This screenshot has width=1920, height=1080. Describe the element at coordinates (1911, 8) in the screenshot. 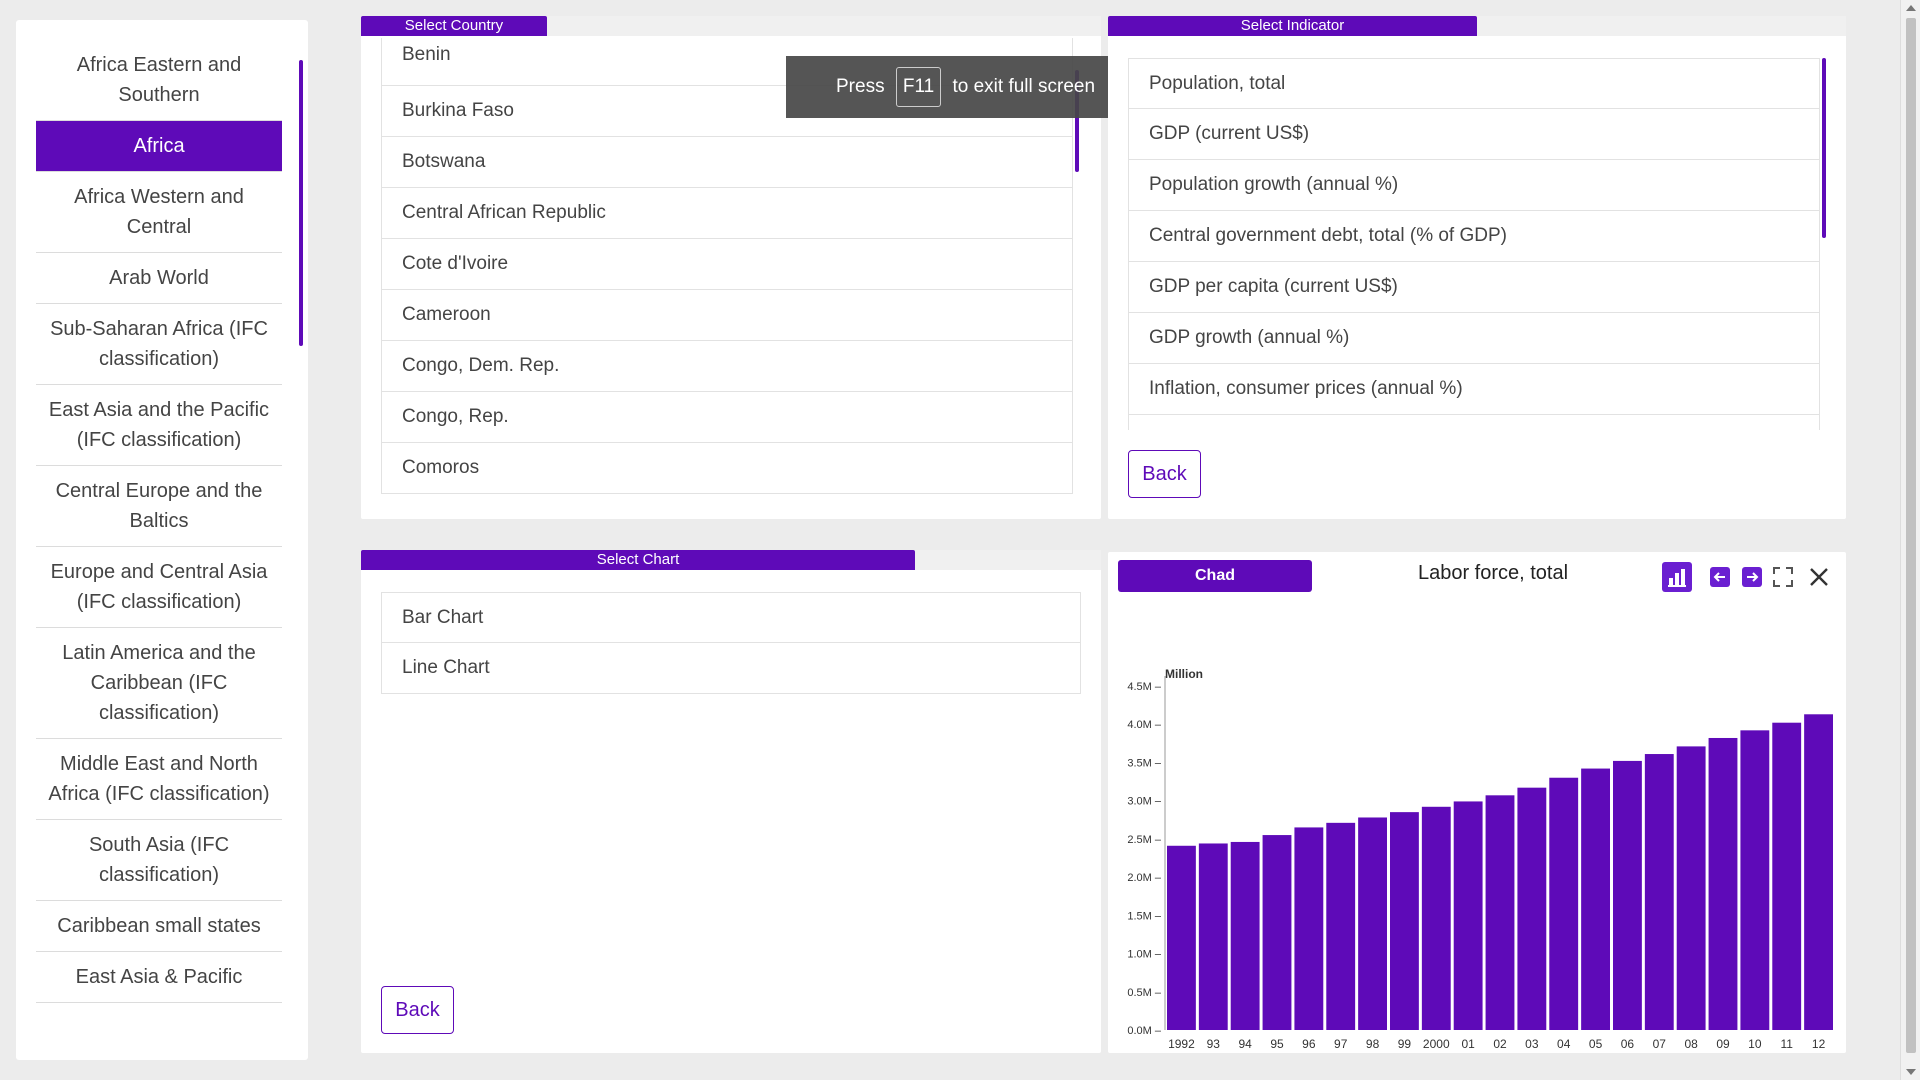

I see `scroll-up-icon` at that location.